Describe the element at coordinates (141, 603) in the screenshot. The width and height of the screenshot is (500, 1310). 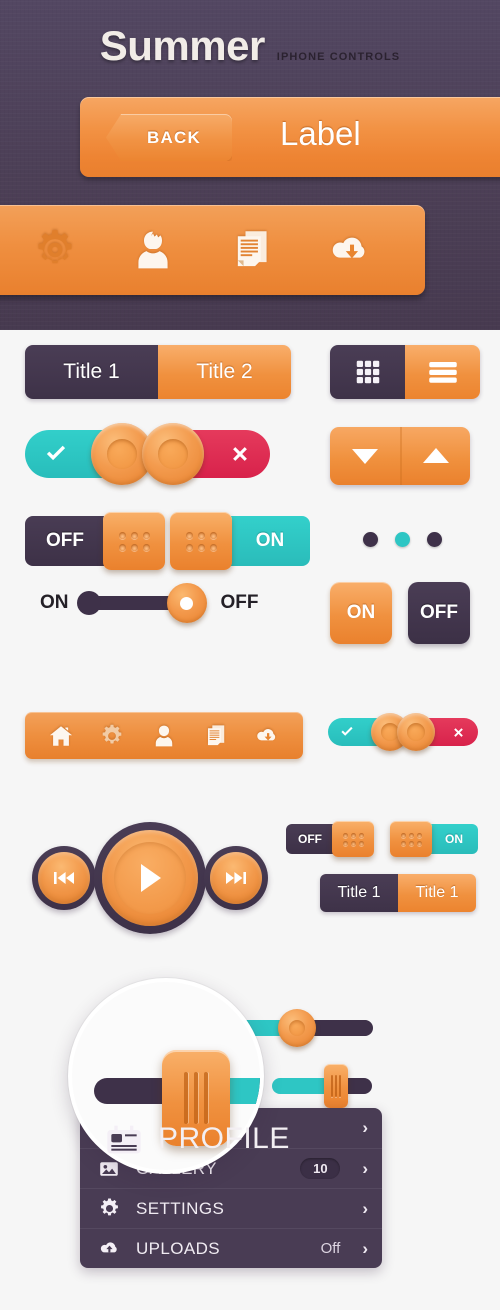
I see `slider-toggle-track` at that location.